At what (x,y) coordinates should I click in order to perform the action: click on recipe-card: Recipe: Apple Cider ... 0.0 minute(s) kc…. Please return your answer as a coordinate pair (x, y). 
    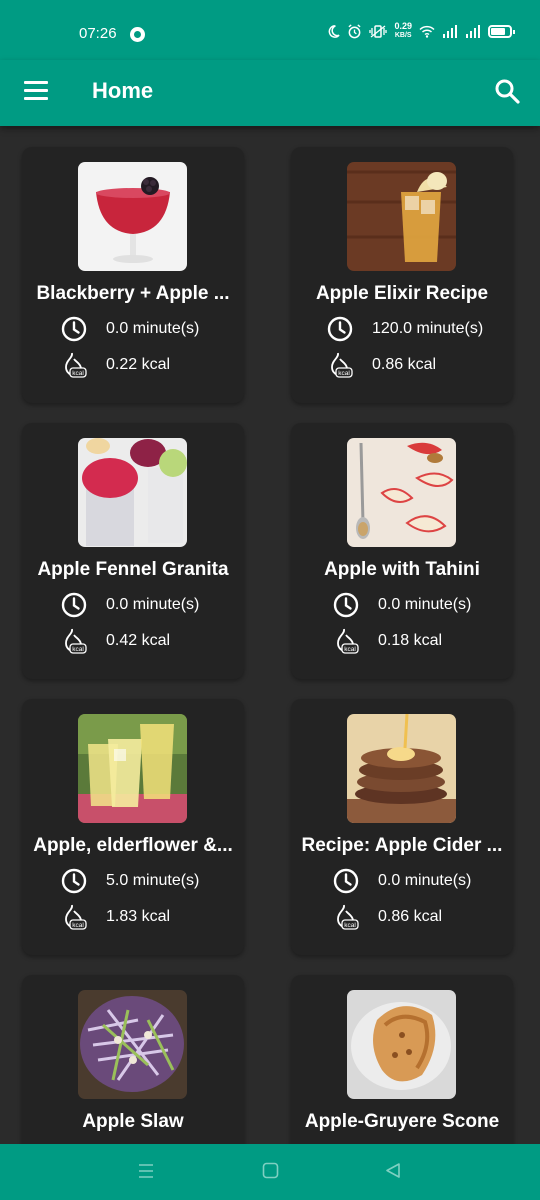
    Looking at the image, I should click on (402, 827).